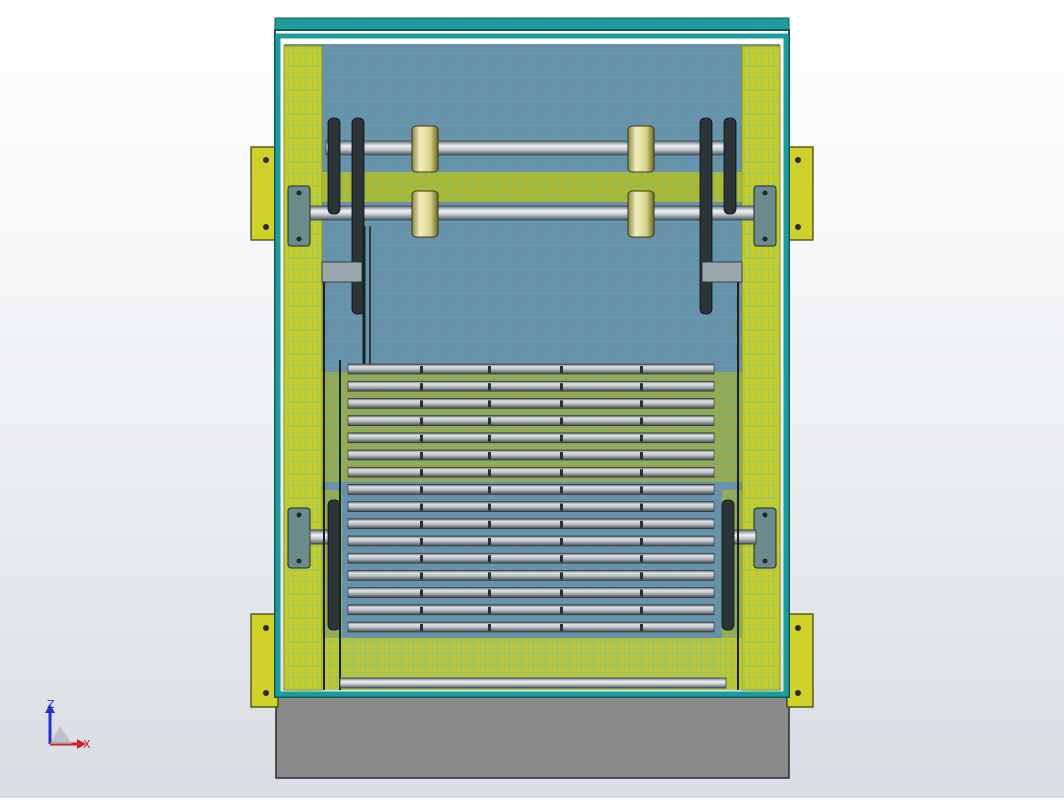  I want to click on top-shaft, so click(529, 148).